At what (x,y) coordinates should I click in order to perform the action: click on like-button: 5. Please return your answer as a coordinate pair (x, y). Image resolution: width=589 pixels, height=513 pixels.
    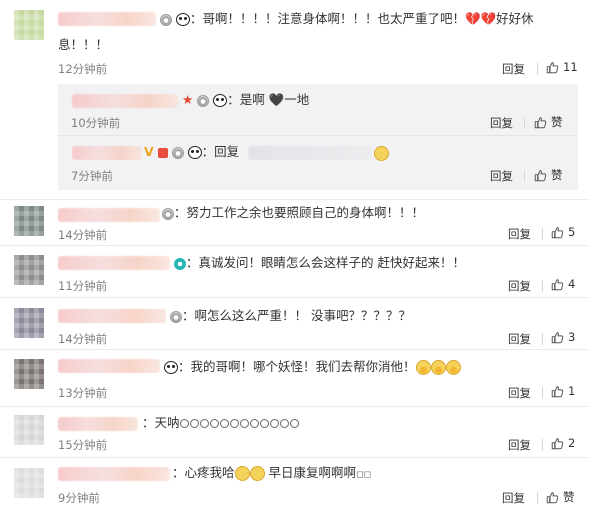
    Looking at the image, I should click on (563, 232).